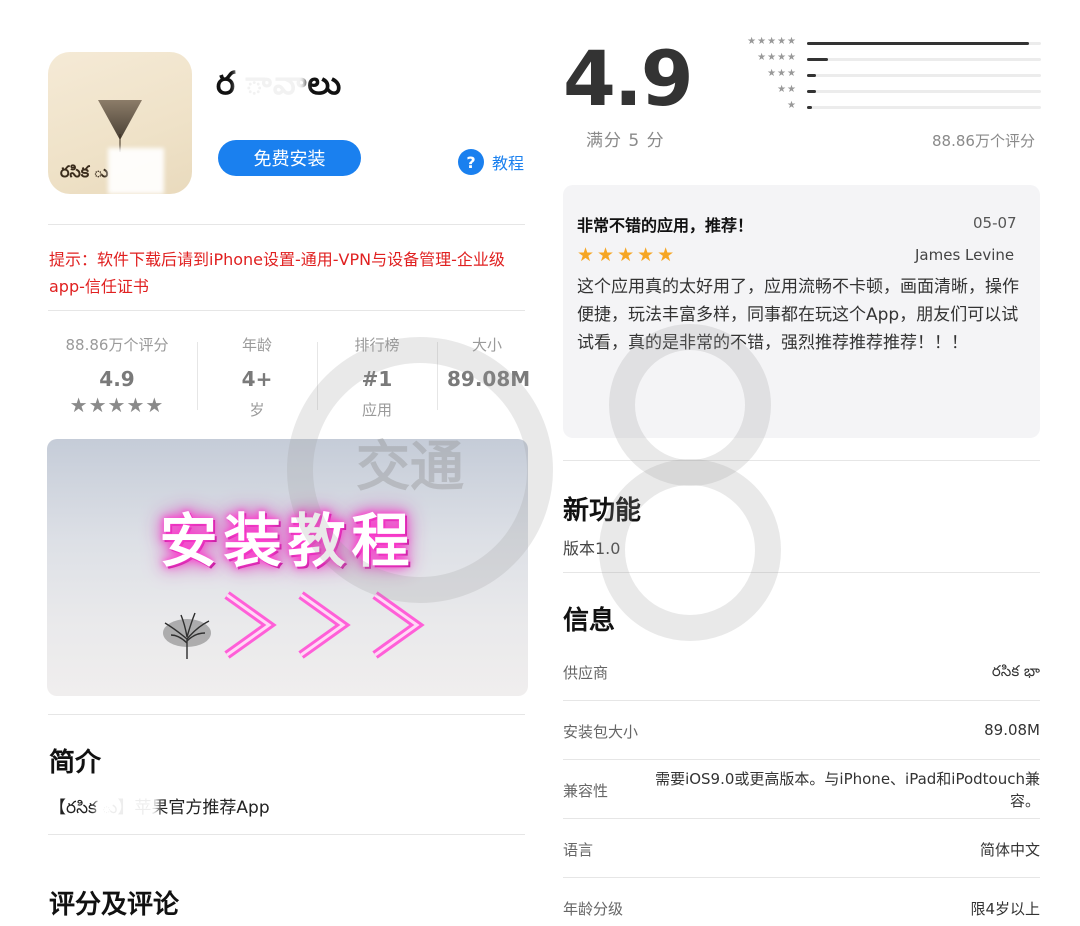  I want to click on out-of-label: 满分 5 分, so click(625, 141).